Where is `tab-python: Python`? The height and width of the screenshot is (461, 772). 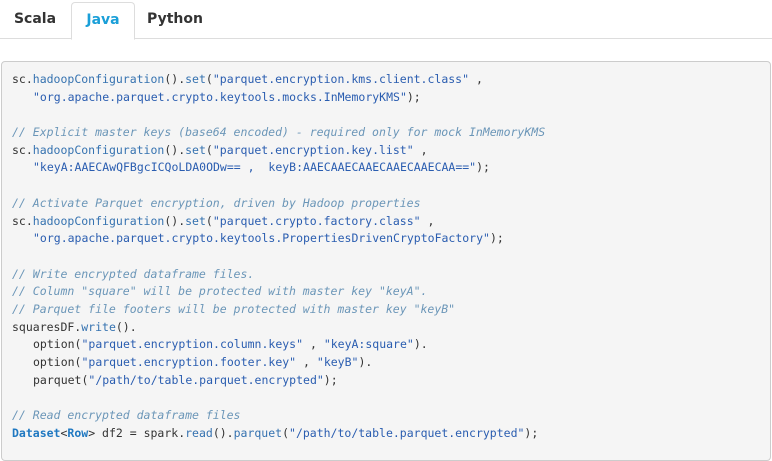 tab-python: Python is located at coordinates (175, 20).